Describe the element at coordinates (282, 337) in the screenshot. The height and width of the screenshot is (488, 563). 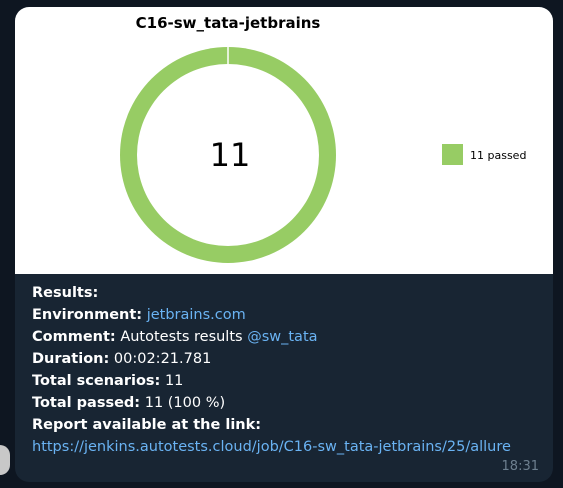
I see `comment-mention-link: @sw_tata` at that location.